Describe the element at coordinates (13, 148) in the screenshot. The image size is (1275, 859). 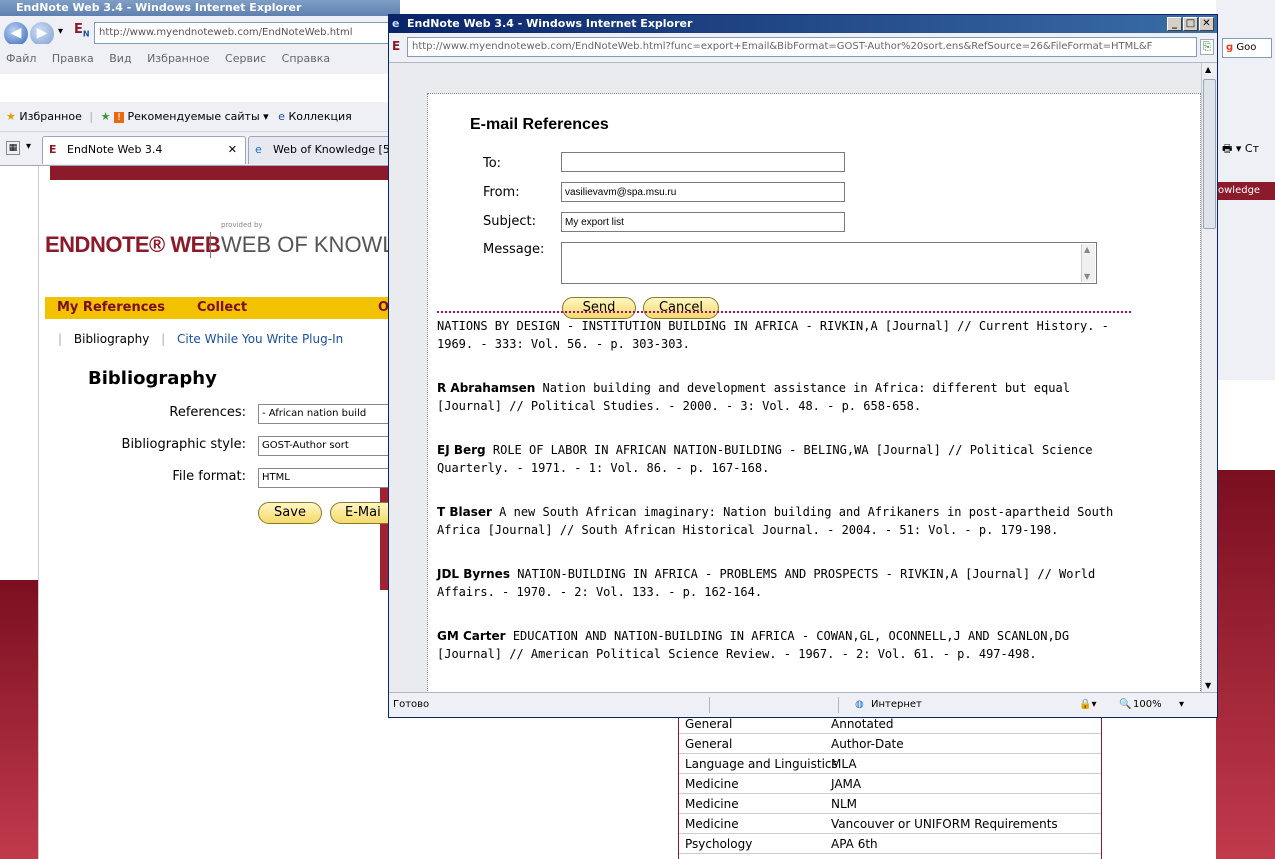
I see `quick-tabs-icon: ▦` at that location.